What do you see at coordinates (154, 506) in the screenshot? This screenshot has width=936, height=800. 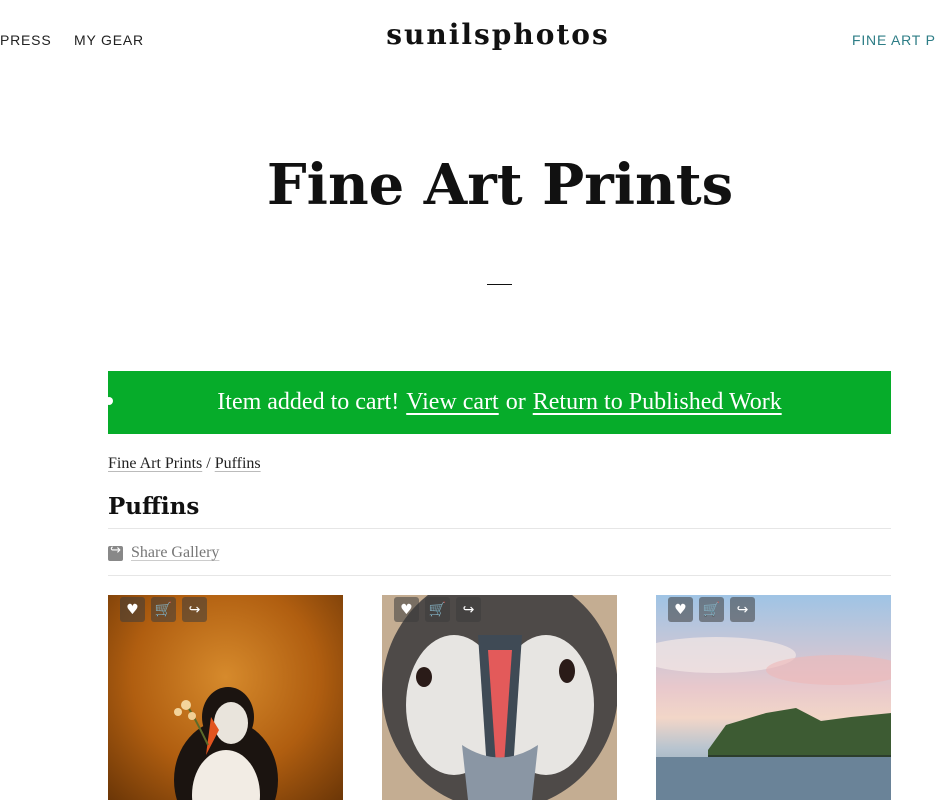 I see `gallery-title: Puffins` at bounding box center [154, 506].